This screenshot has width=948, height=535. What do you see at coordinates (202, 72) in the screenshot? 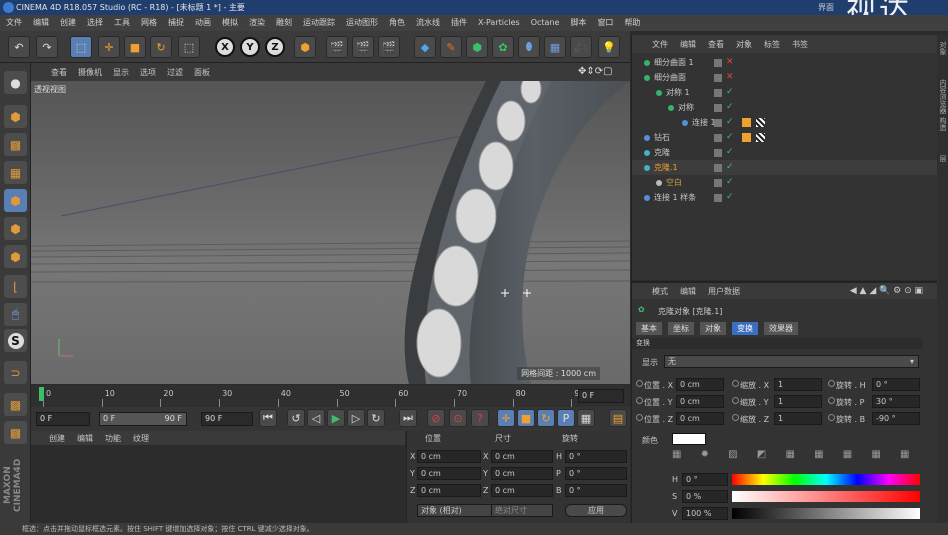
I see `viewport-menu-item: 面板` at bounding box center [202, 72].